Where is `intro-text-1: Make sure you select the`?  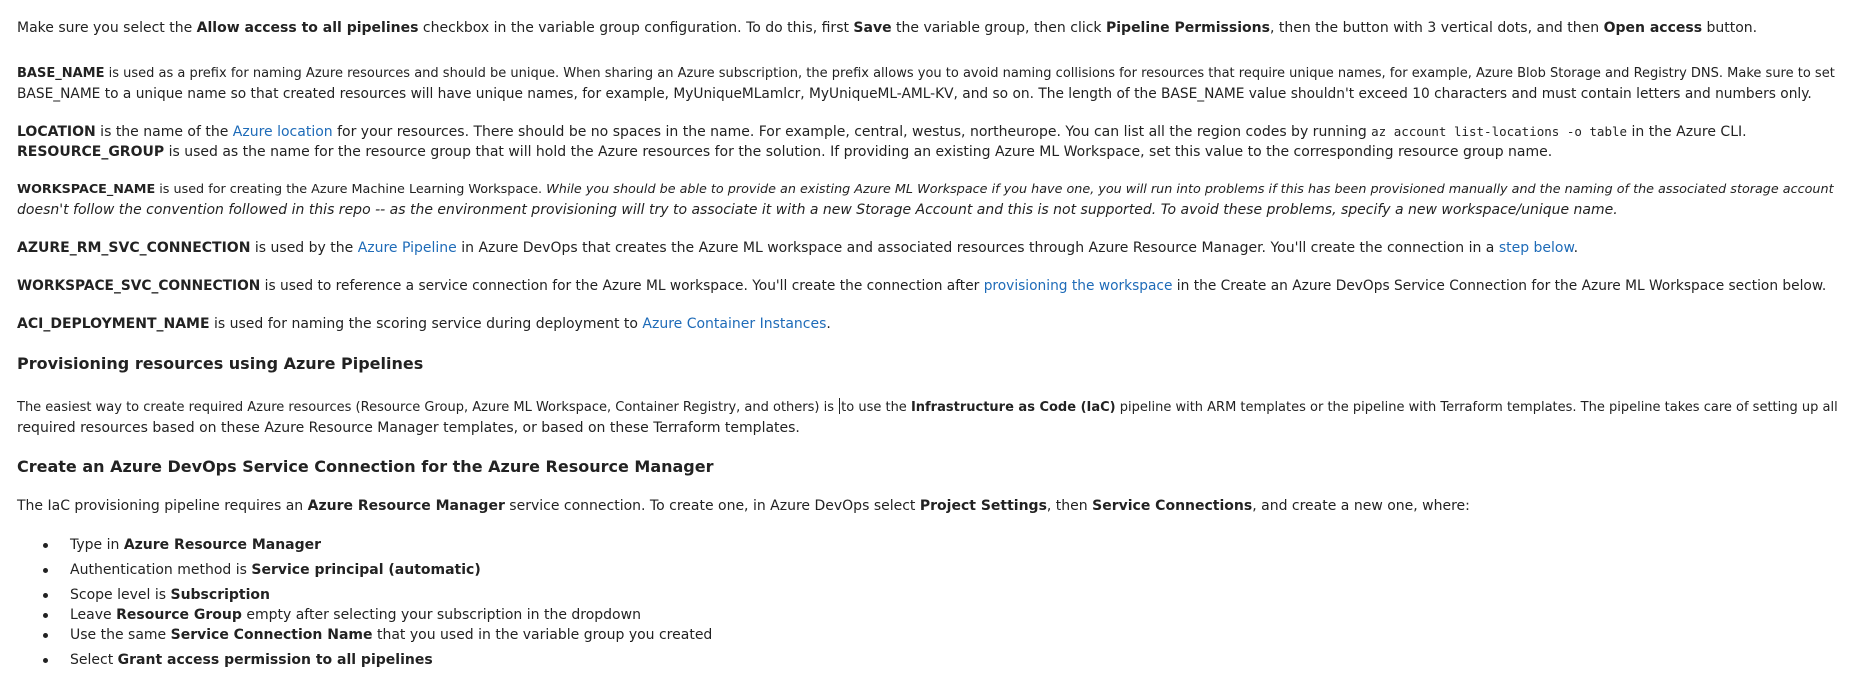 intro-text-1: Make sure you select the is located at coordinates (107, 28).